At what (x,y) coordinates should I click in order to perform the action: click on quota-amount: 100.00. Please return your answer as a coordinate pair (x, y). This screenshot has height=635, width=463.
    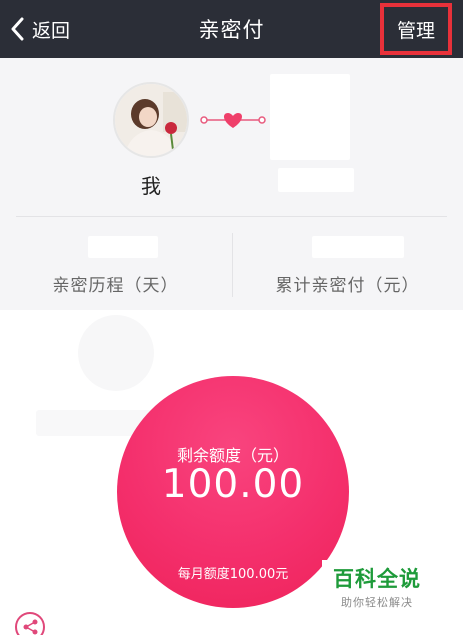
    Looking at the image, I should click on (233, 484).